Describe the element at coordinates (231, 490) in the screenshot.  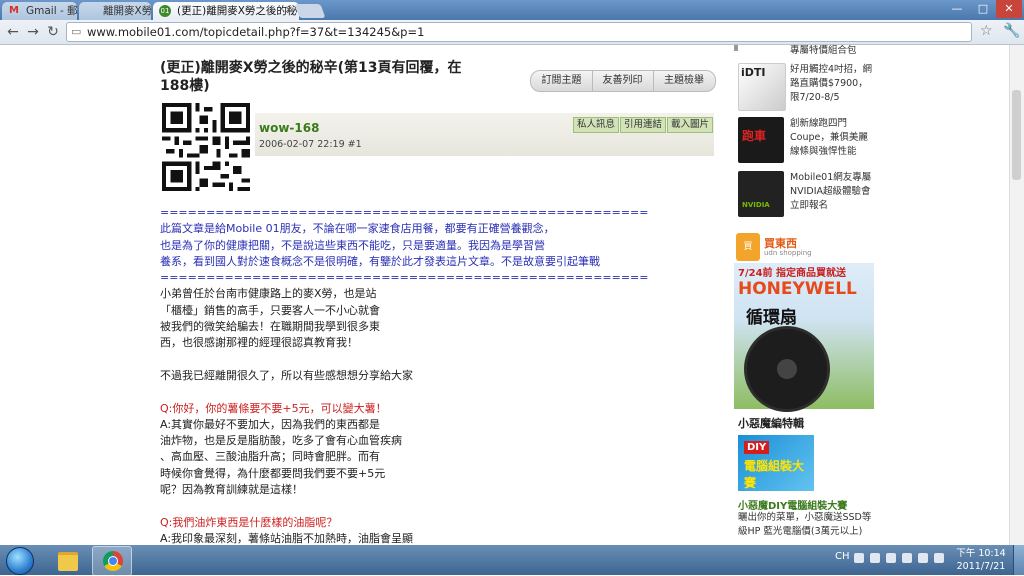
I see `post-line: 呢？因為教育訓練就是這樣！` at that location.